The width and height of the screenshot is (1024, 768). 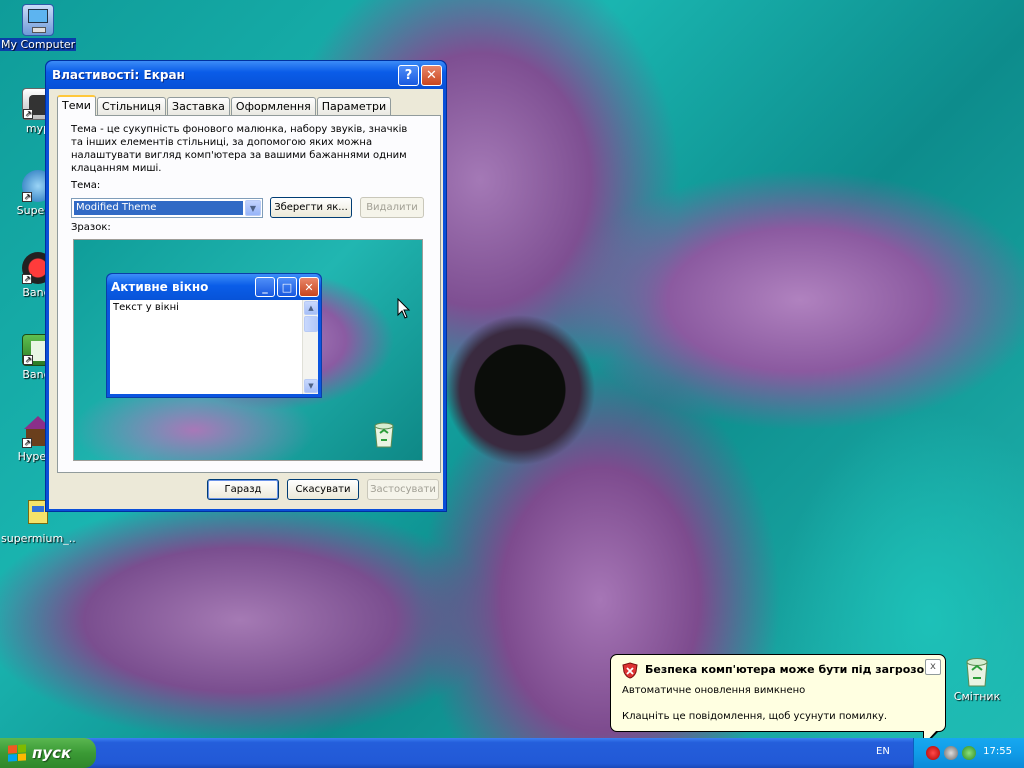 What do you see at coordinates (977, 696) in the screenshot?
I see `recycle-bin-label: Смітник` at bounding box center [977, 696].